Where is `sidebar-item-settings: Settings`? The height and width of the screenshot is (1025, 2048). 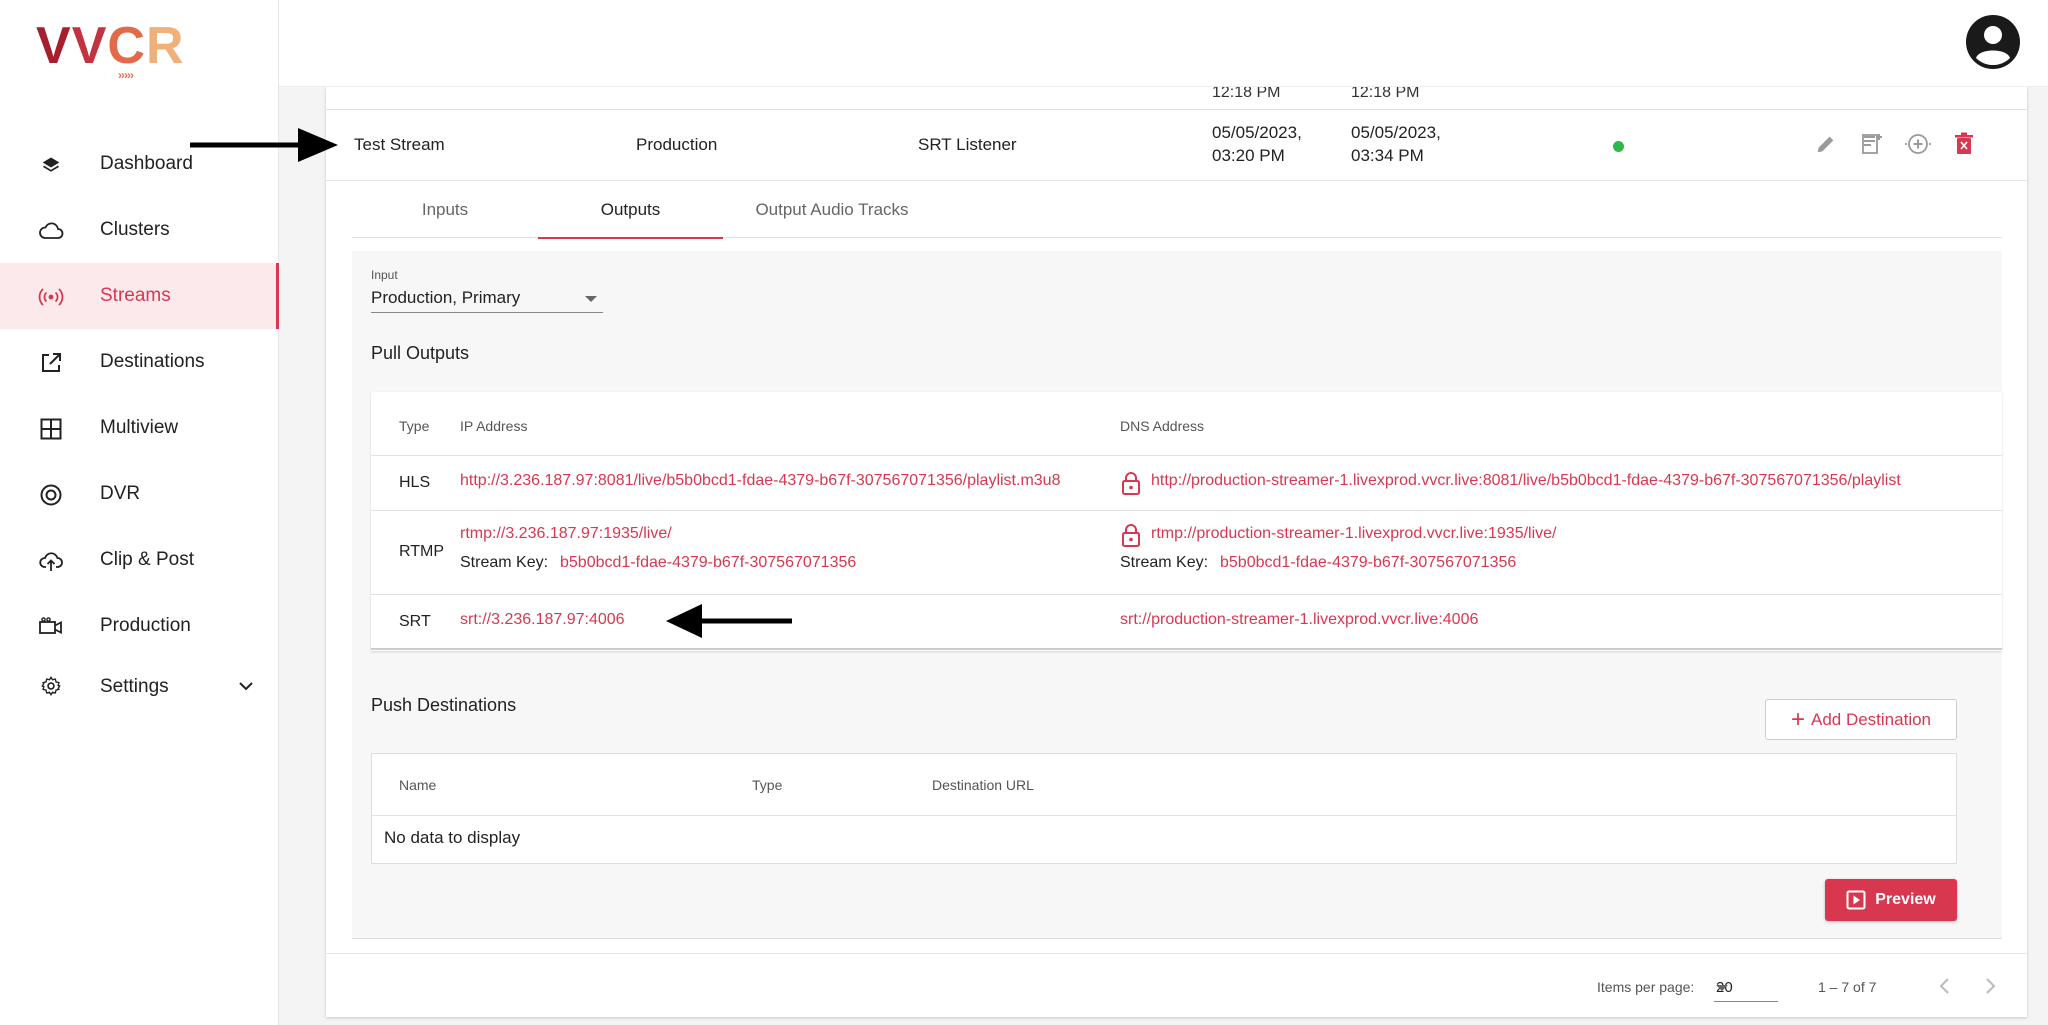 sidebar-item-settings: Settings is located at coordinates (139, 687).